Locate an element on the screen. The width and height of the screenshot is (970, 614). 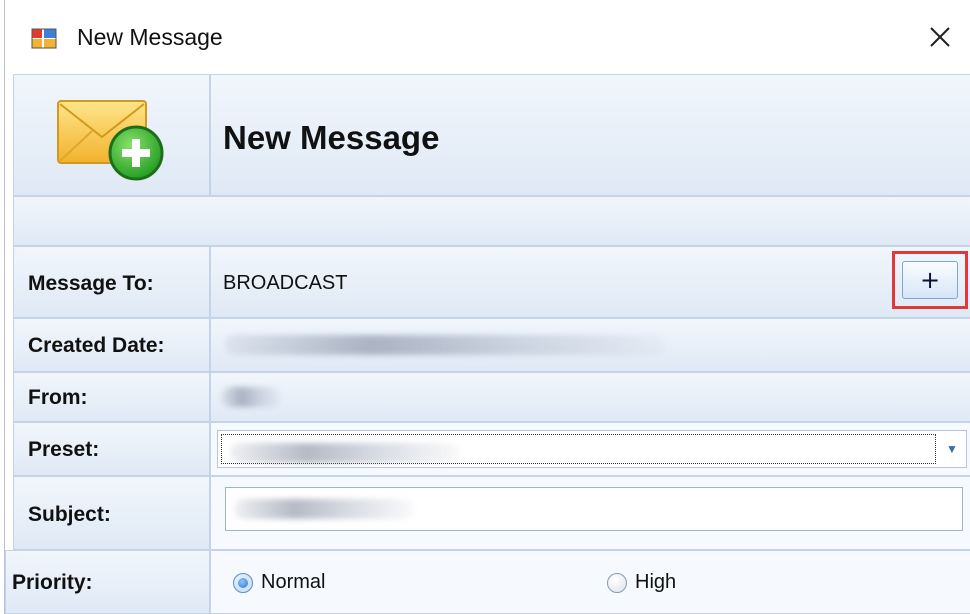
spacer-row is located at coordinates (491, 221).